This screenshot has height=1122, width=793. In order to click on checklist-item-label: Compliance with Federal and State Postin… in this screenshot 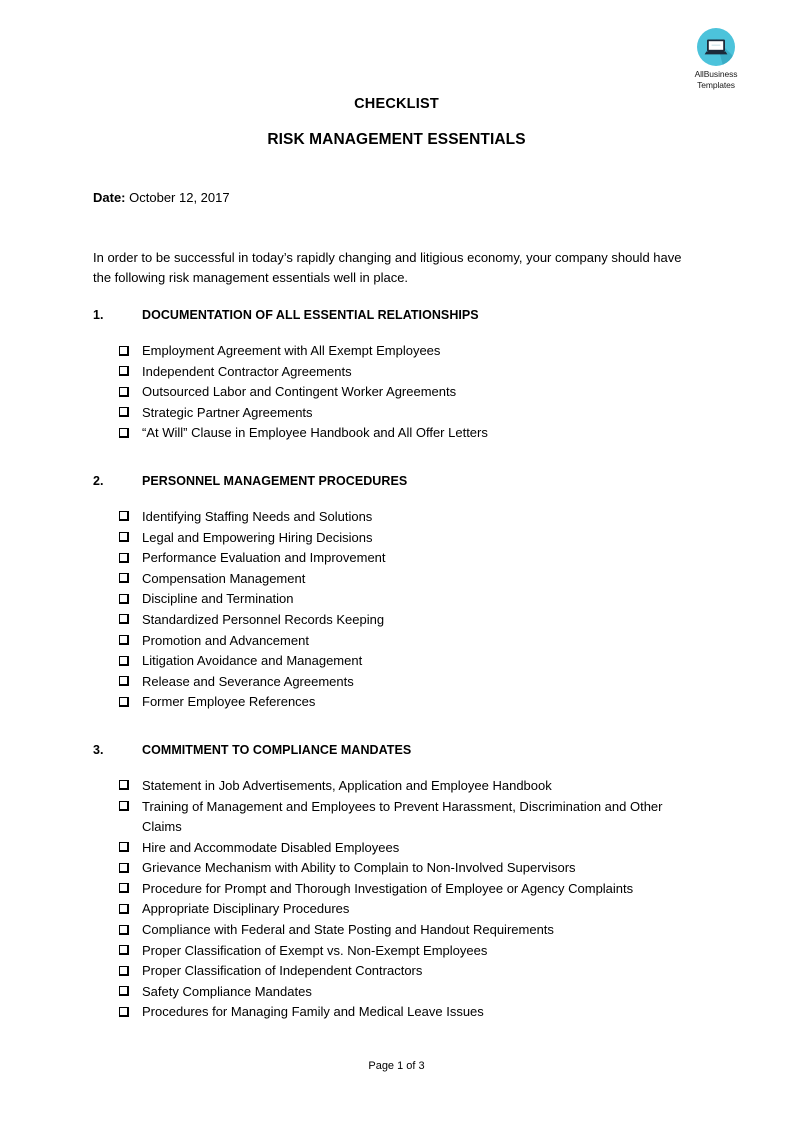, I will do `click(348, 930)`.